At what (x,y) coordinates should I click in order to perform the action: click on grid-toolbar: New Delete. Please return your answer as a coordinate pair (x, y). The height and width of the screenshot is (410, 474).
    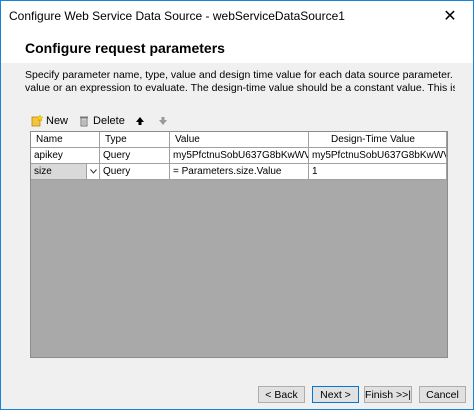
    Looking at the image, I should click on (106, 121).